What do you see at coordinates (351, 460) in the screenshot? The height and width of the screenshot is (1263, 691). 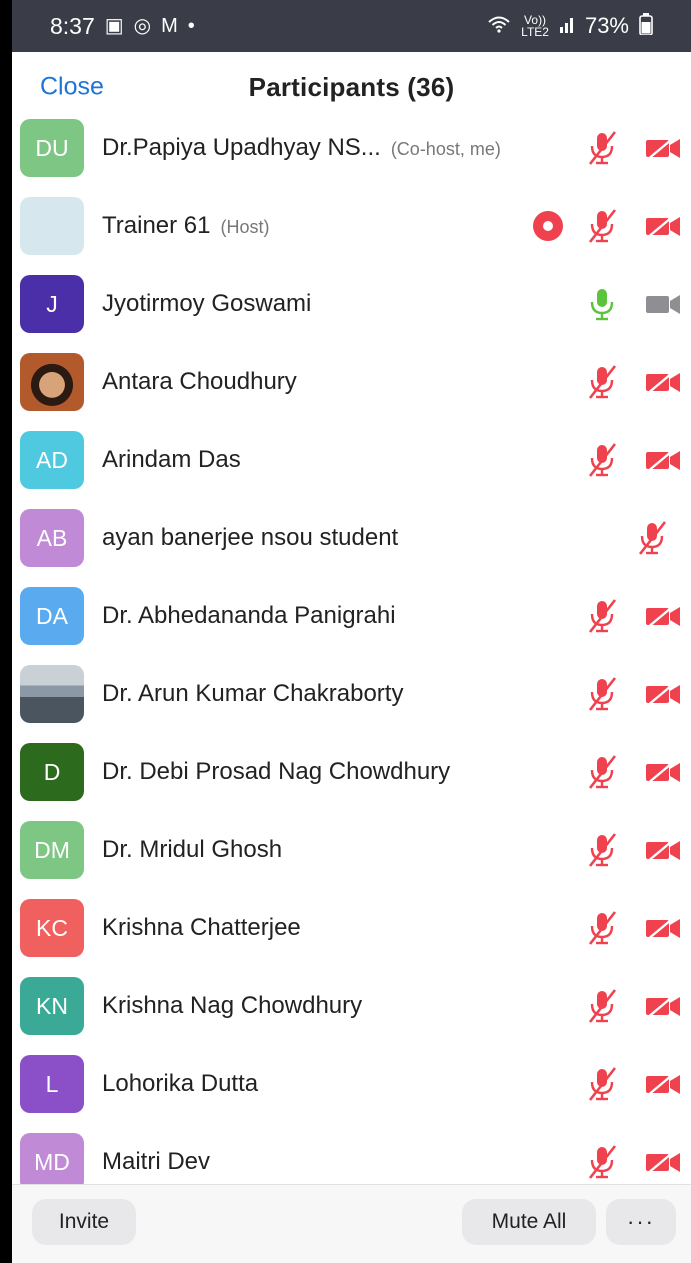 I see `participant-row: AD Arindam Das` at bounding box center [351, 460].